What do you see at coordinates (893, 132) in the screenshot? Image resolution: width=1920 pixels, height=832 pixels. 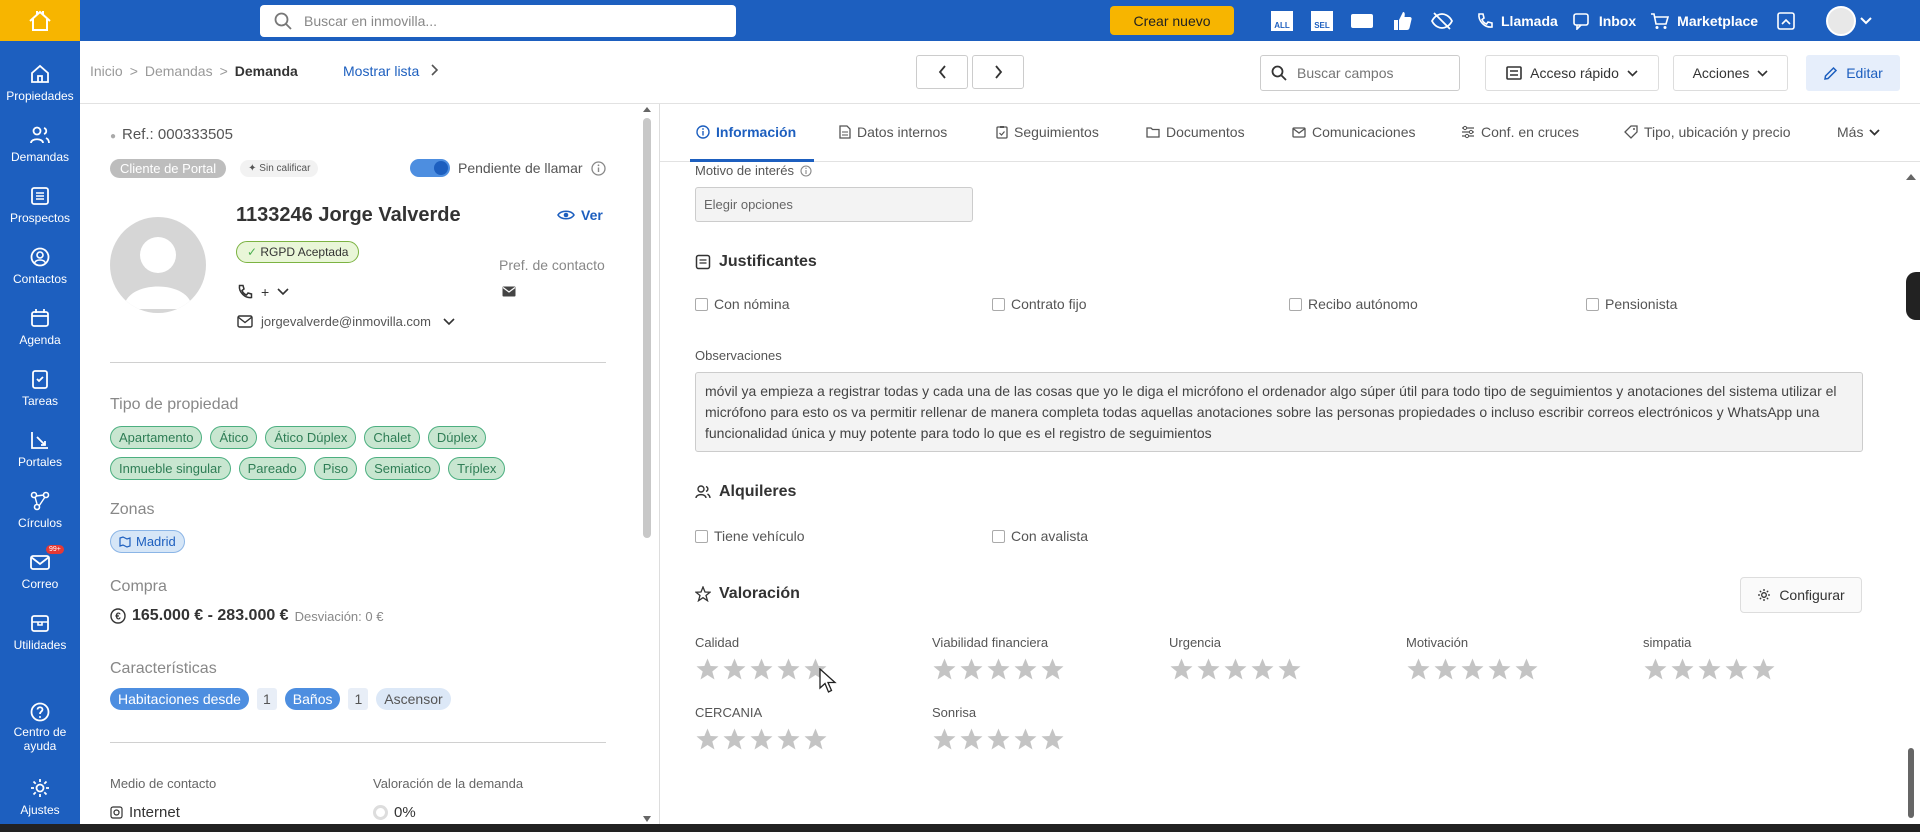 I see `tab-datos-internos: Datos internos` at bounding box center [893, 132].